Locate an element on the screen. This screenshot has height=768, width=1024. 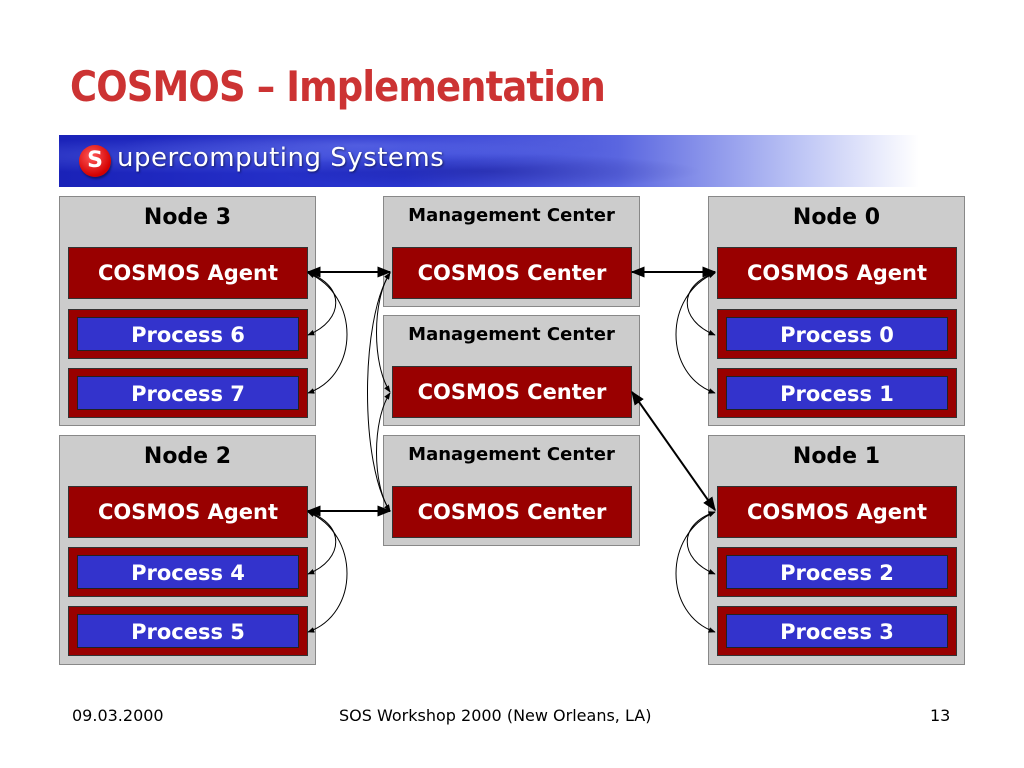
link-mc1-mc2 is located at coordinates (383, 332).